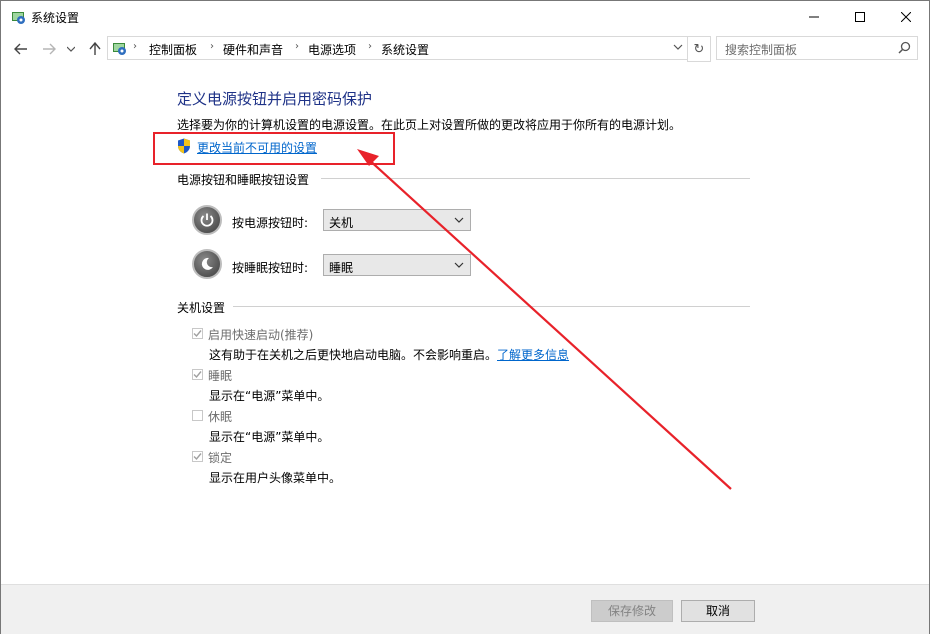  Describe the element at coordinates (269, 396) in the screenshot. I see `sleep-option-description: 显示在“电源”菜单中。` at that location.